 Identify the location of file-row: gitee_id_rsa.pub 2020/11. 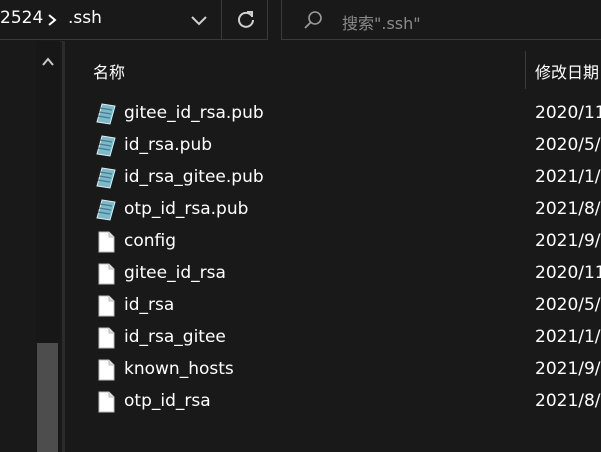
(333, 114).